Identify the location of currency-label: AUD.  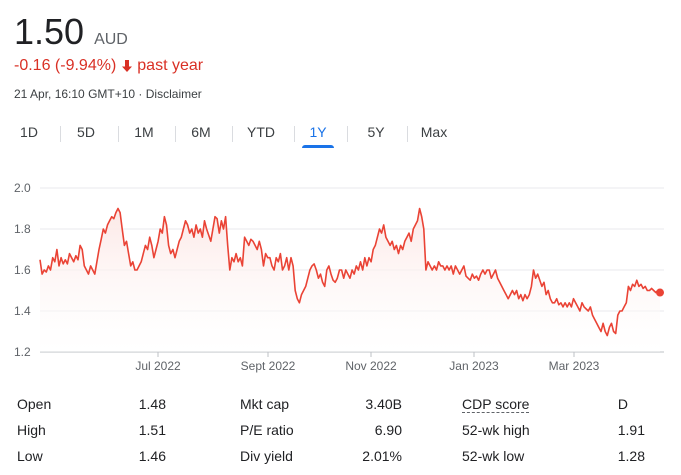
(111, 39).